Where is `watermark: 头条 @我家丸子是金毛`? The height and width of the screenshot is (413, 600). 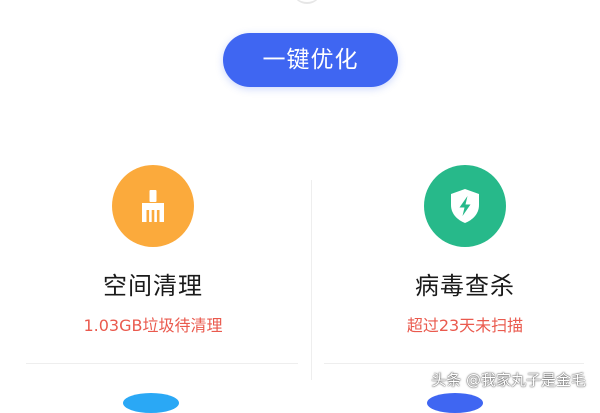
watermark: 头条 @我家丸子是金毛 is located at coordinates (508, 380).